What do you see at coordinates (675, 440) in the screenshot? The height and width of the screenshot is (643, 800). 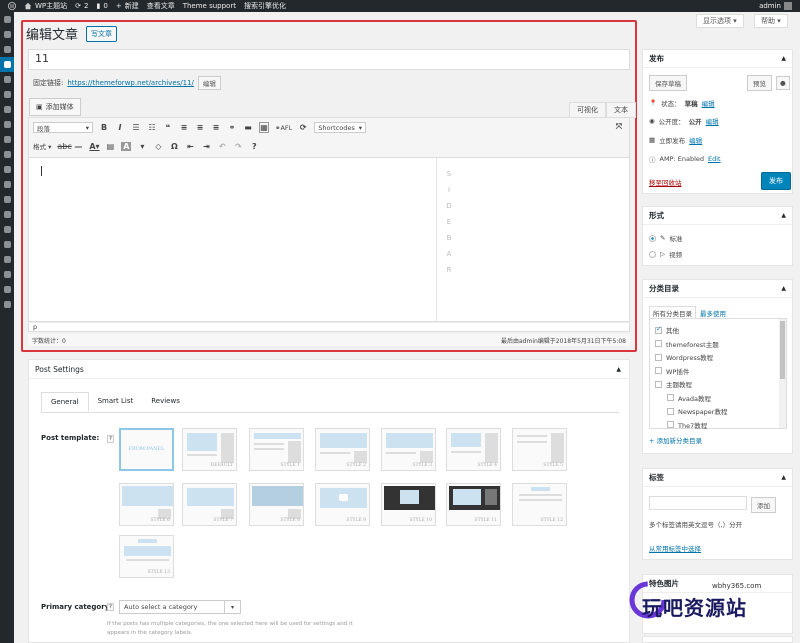 I see `add-new-category-link: + 添加新分类目录` at bounding box center [675, 440].